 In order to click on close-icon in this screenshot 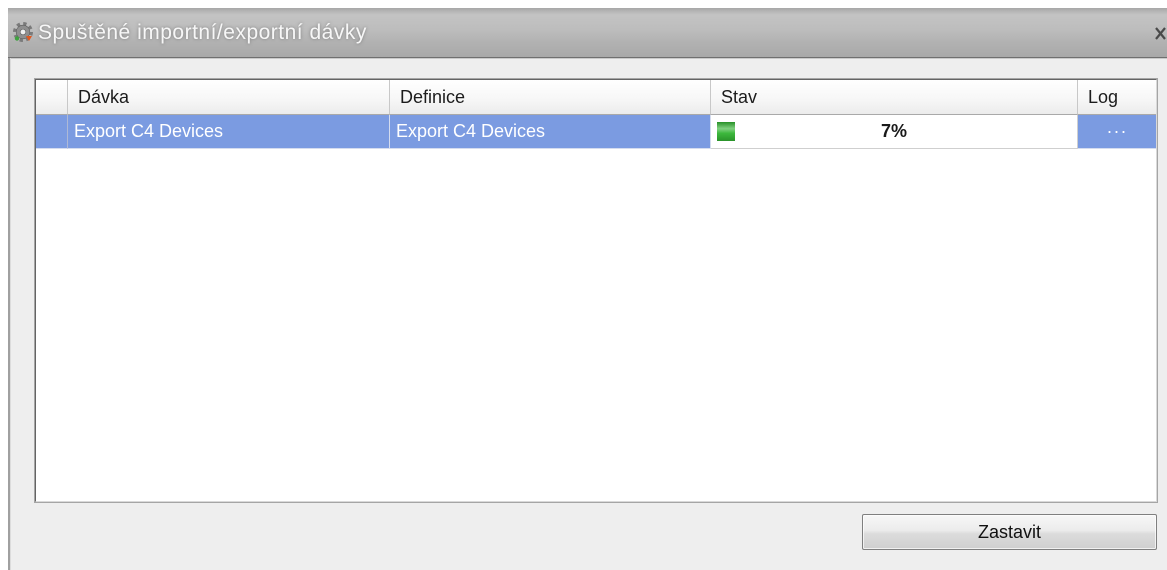, I will do `click(1160, 33)`.